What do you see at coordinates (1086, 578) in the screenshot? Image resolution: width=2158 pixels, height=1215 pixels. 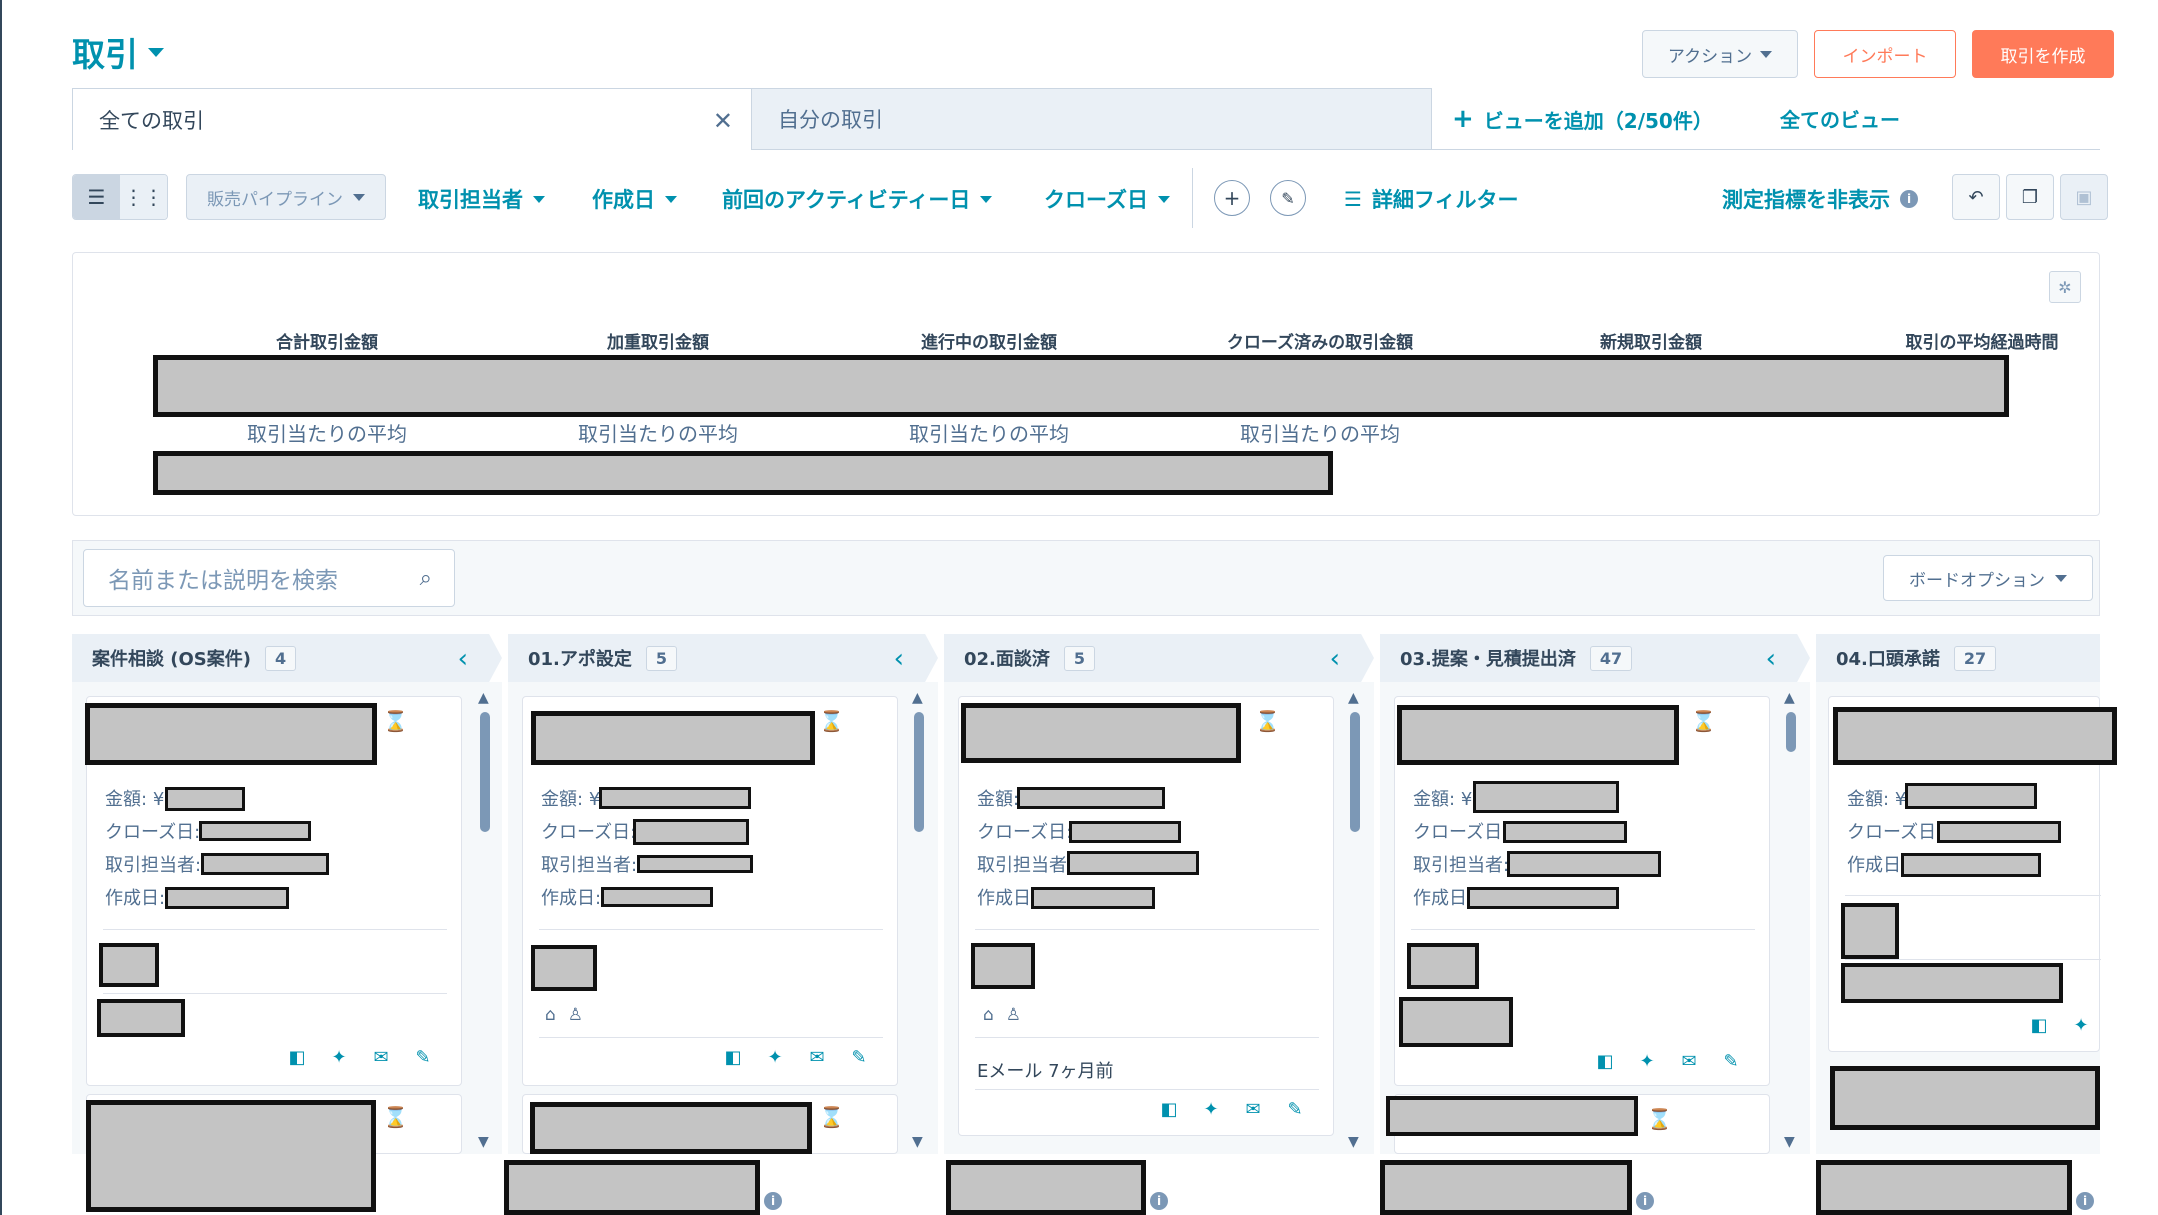 I see `board-toolbar: 名前または説明を検索 ⌕ ボードオプション` at bounding box center [1086, 578].